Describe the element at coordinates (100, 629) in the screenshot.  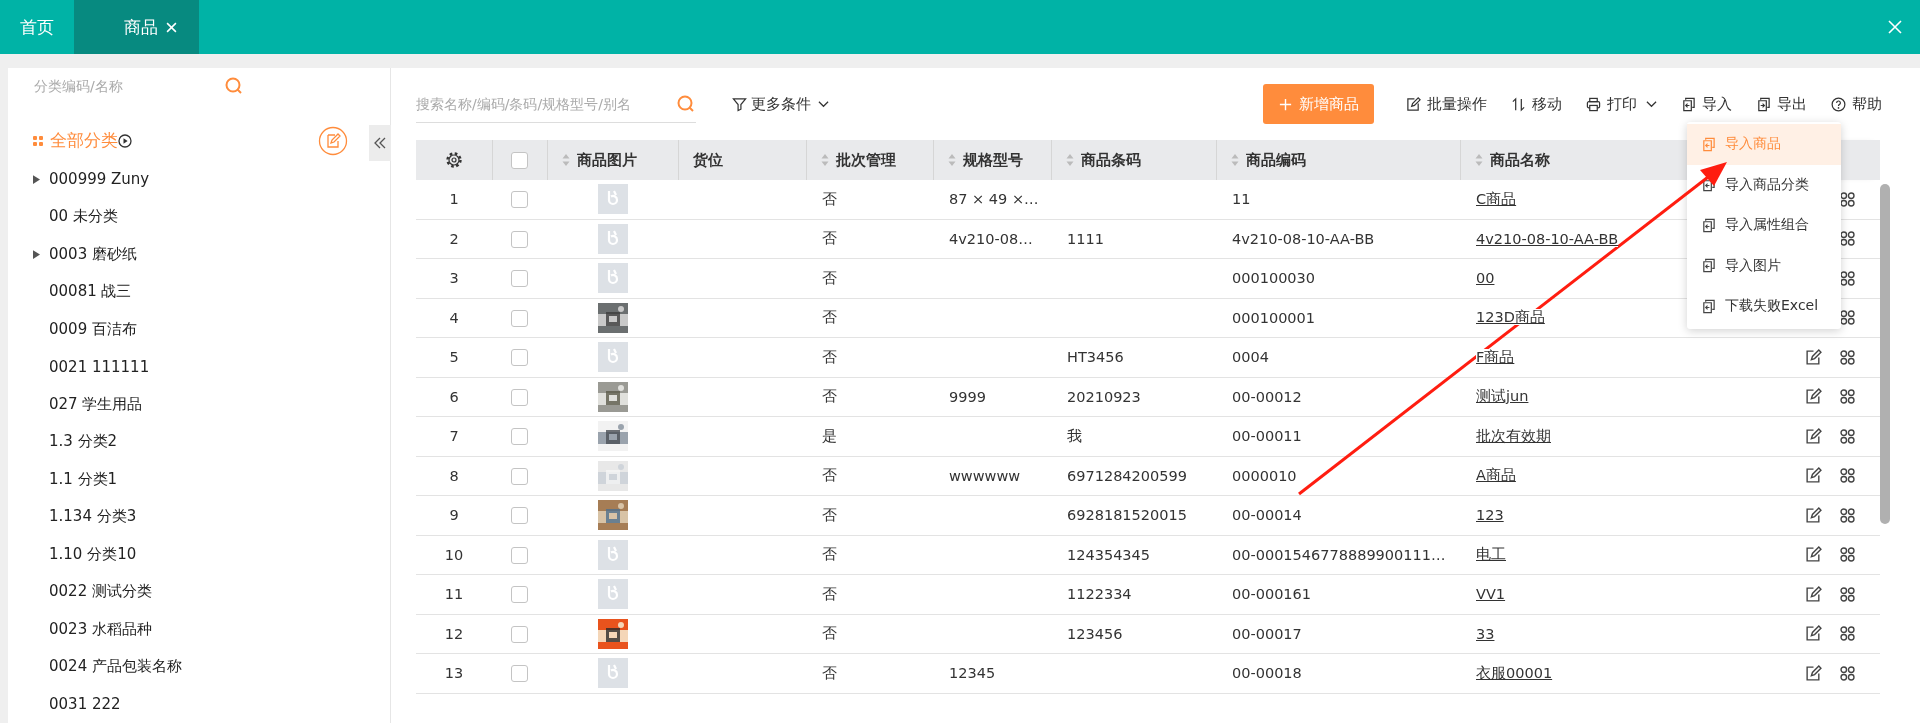
I see `tree-item: 0023 水稻品种` at that location.